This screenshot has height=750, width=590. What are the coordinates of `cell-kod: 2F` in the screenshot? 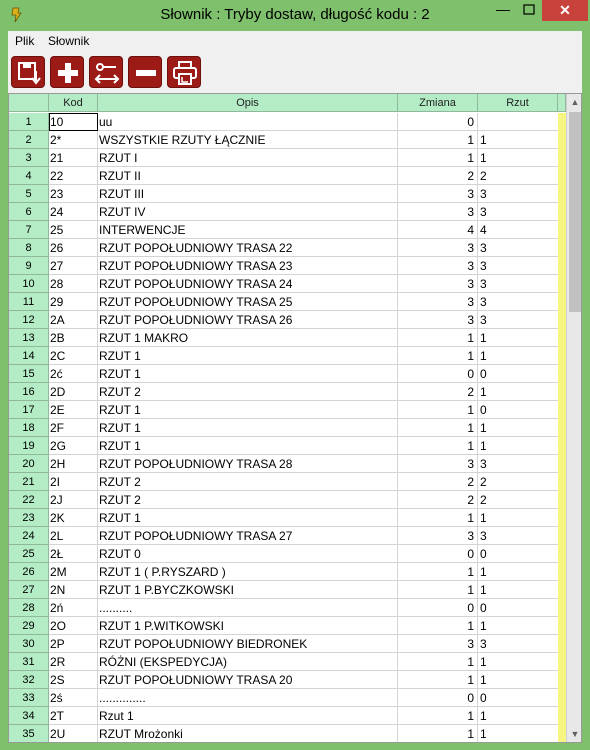 It's located at (73, 428).